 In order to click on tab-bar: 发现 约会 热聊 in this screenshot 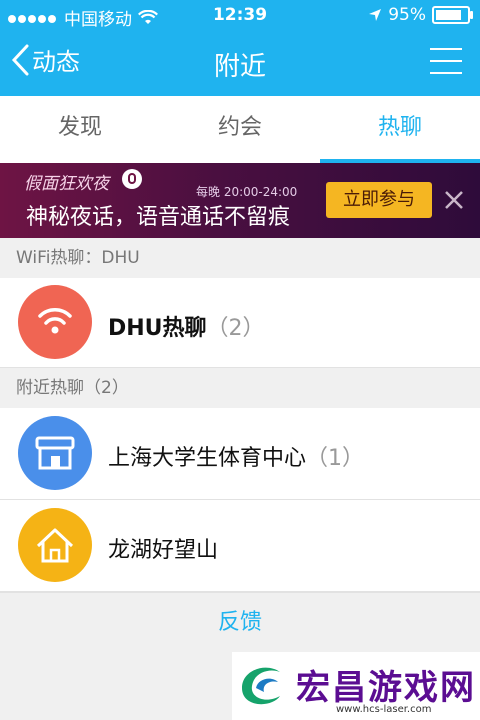, I will do `click(240, 129)`.